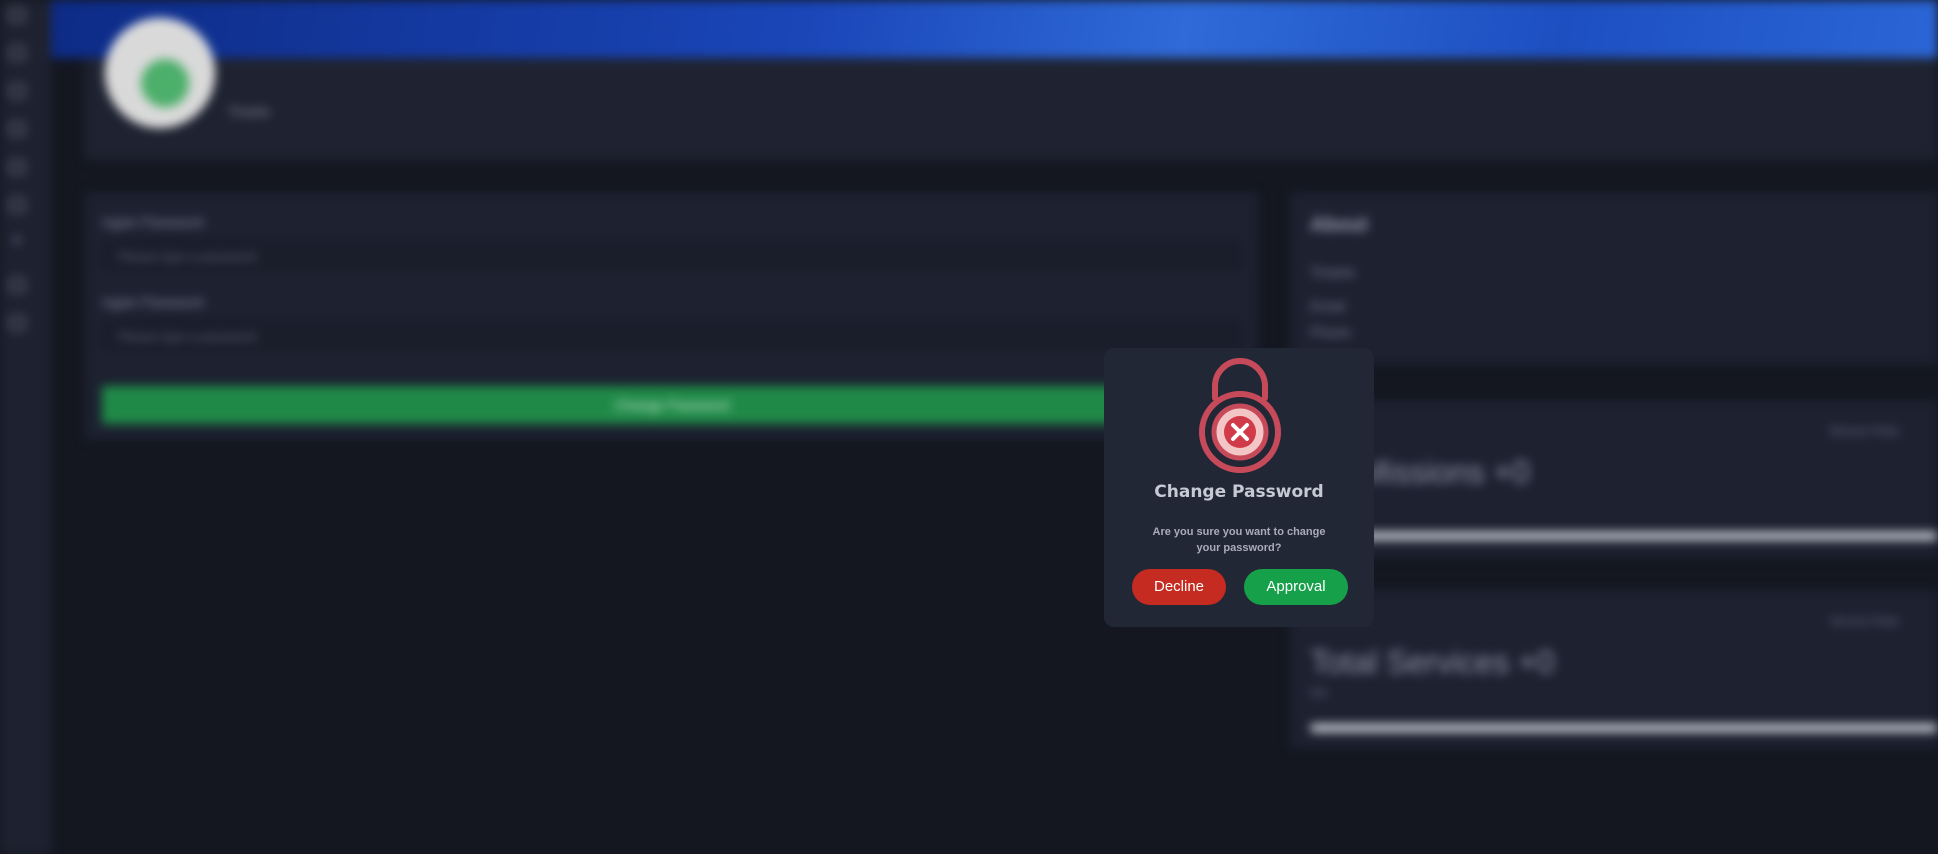 The height and width of the screenshot is (854, 1938). I want to click on phone-label: Phone, so click(1330, 332).